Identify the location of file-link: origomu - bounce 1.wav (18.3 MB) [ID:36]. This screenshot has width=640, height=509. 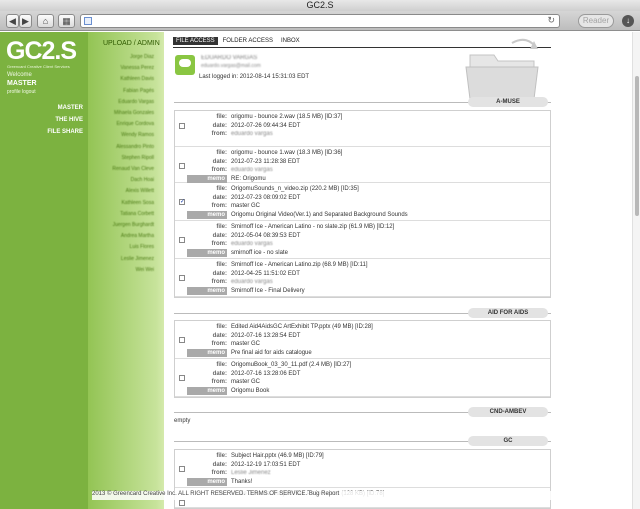
(286, 153).